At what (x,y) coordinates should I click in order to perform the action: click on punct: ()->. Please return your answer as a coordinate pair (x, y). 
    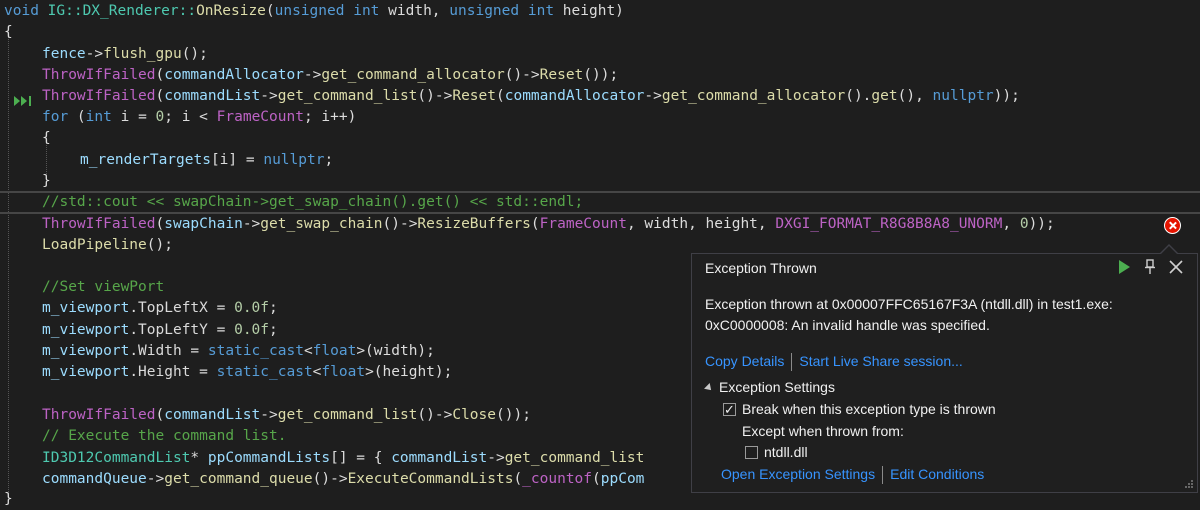
    Looking at the image, I should click on (330, 479).